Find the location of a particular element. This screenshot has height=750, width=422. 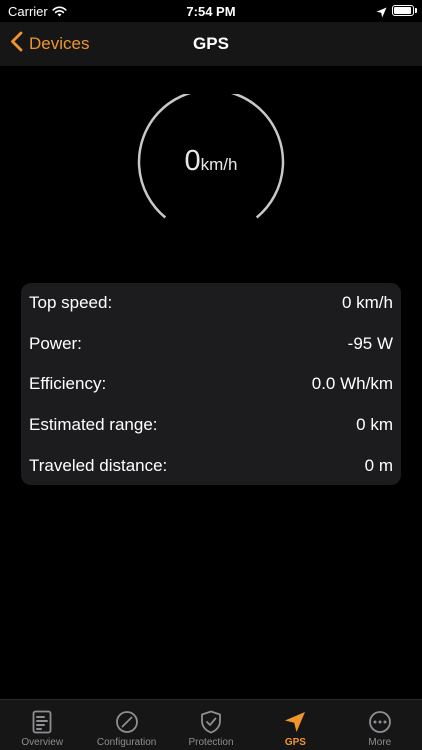

location-services-icon is located at coordinates (381, 14).